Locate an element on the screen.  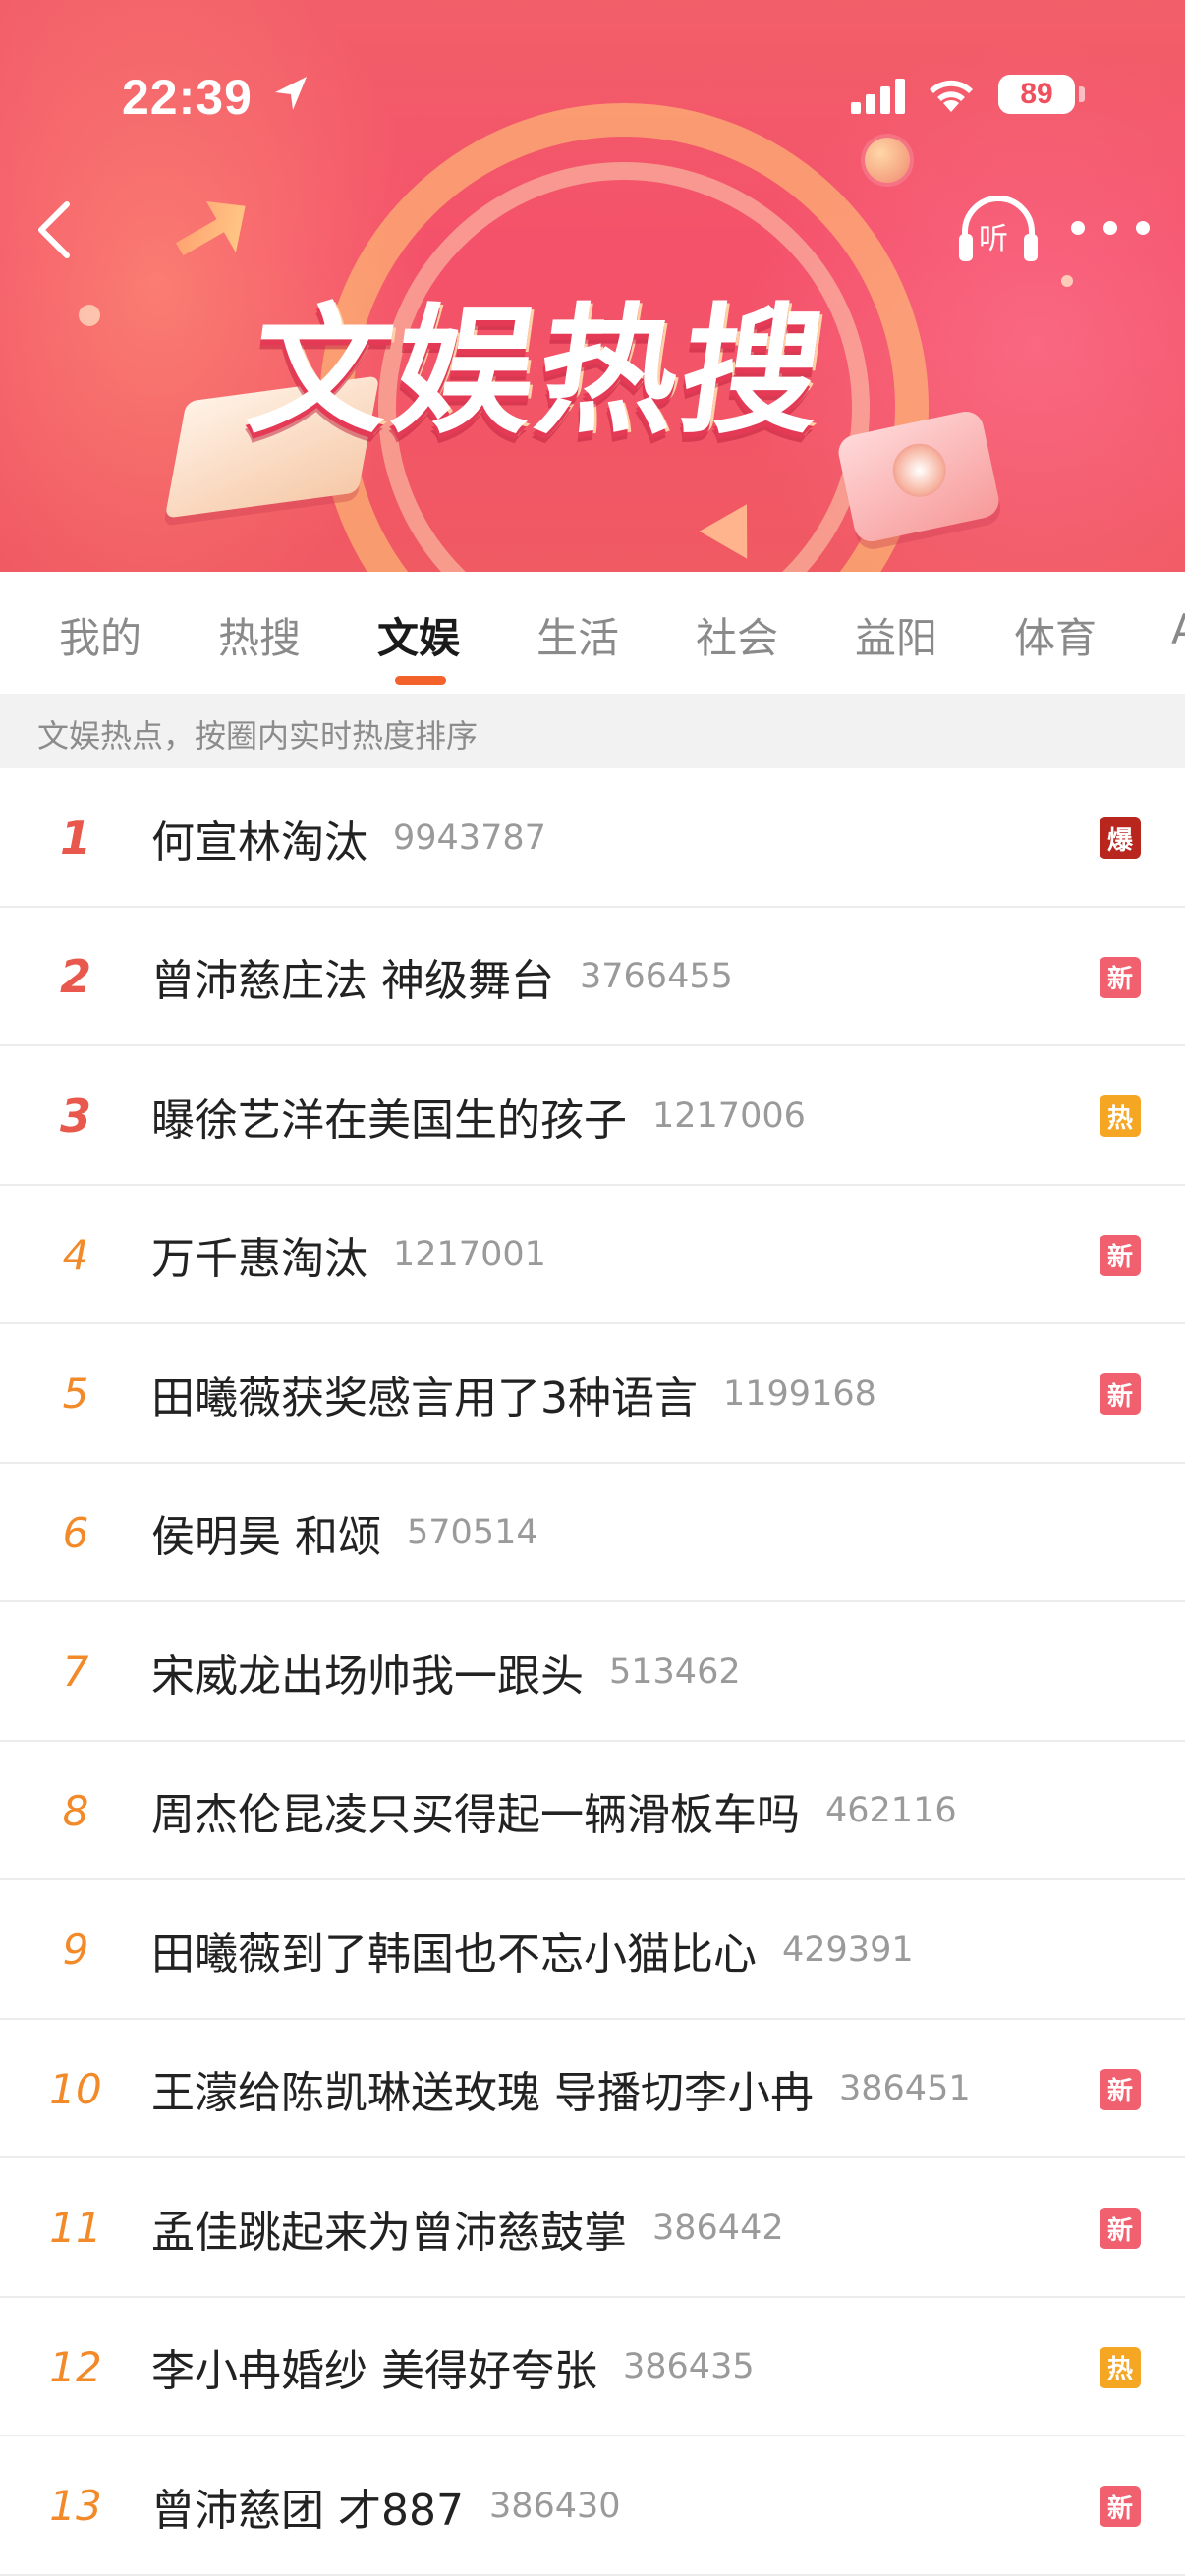
topic-title: 侯明昊 和颂 is located at coordinates (266, 1537).